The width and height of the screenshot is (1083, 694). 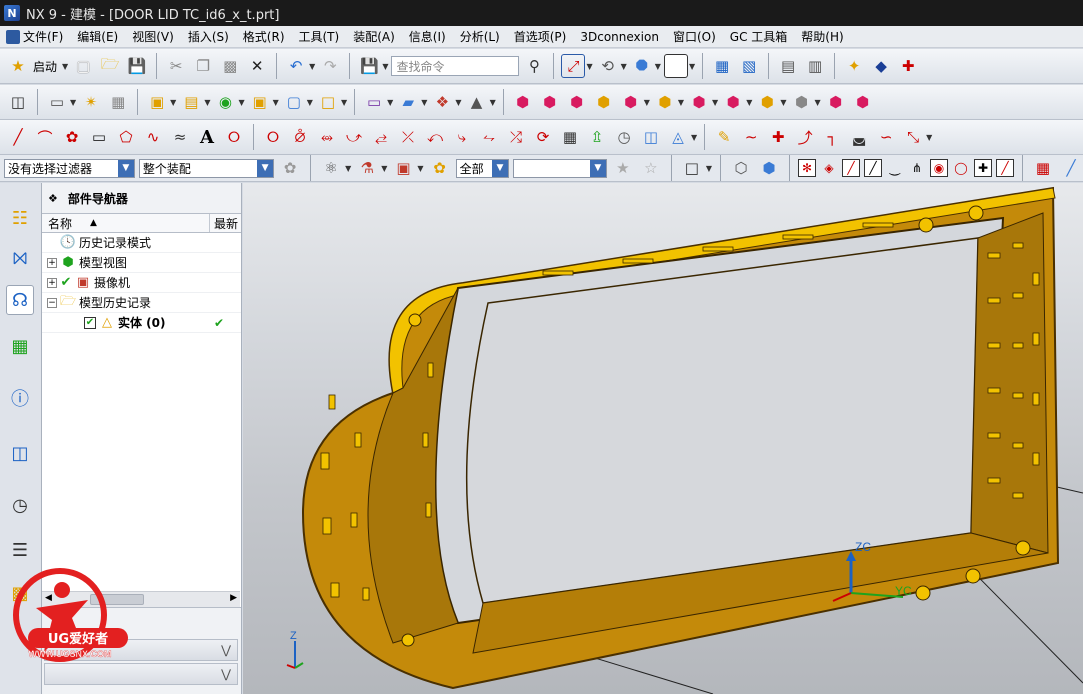 What do you see at coordinates (367, 168) in the screenshot?
I see `component-filter-icon: ⚗` at bounding box center [367, 168].